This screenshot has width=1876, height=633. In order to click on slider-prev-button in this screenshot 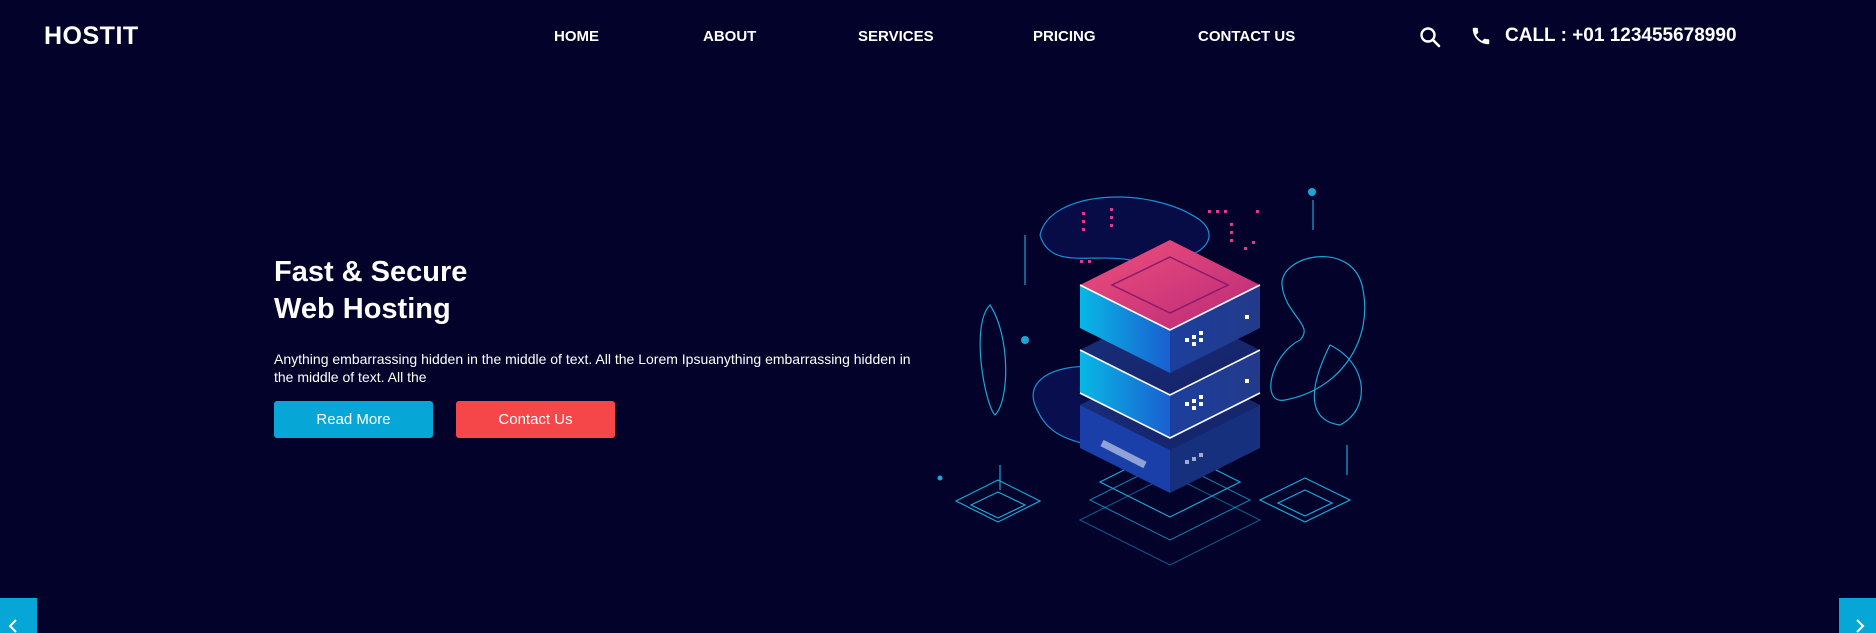, I will do `click(18, 615)`.